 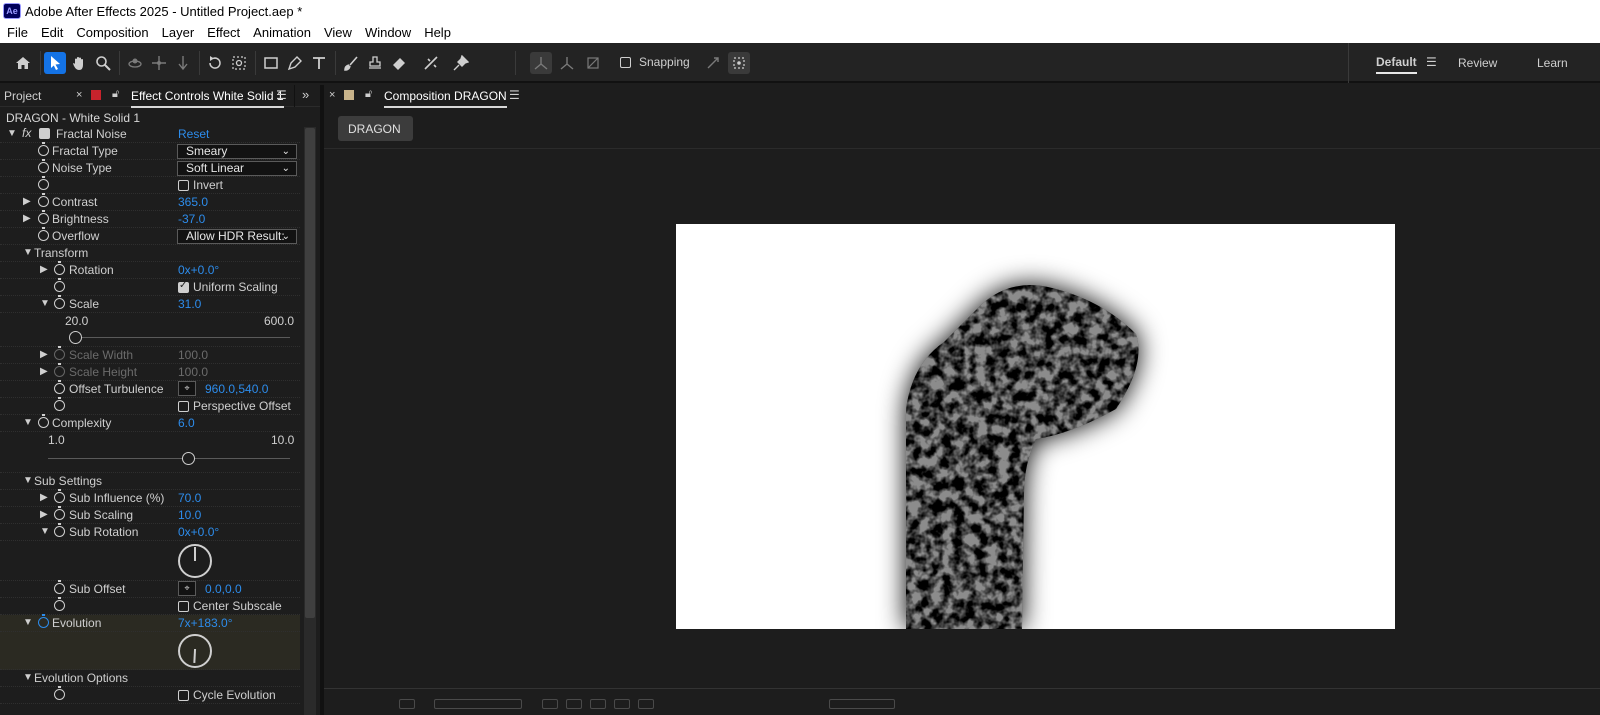 I want to click on orbit-camera-icon, so click(x=135, y=63).